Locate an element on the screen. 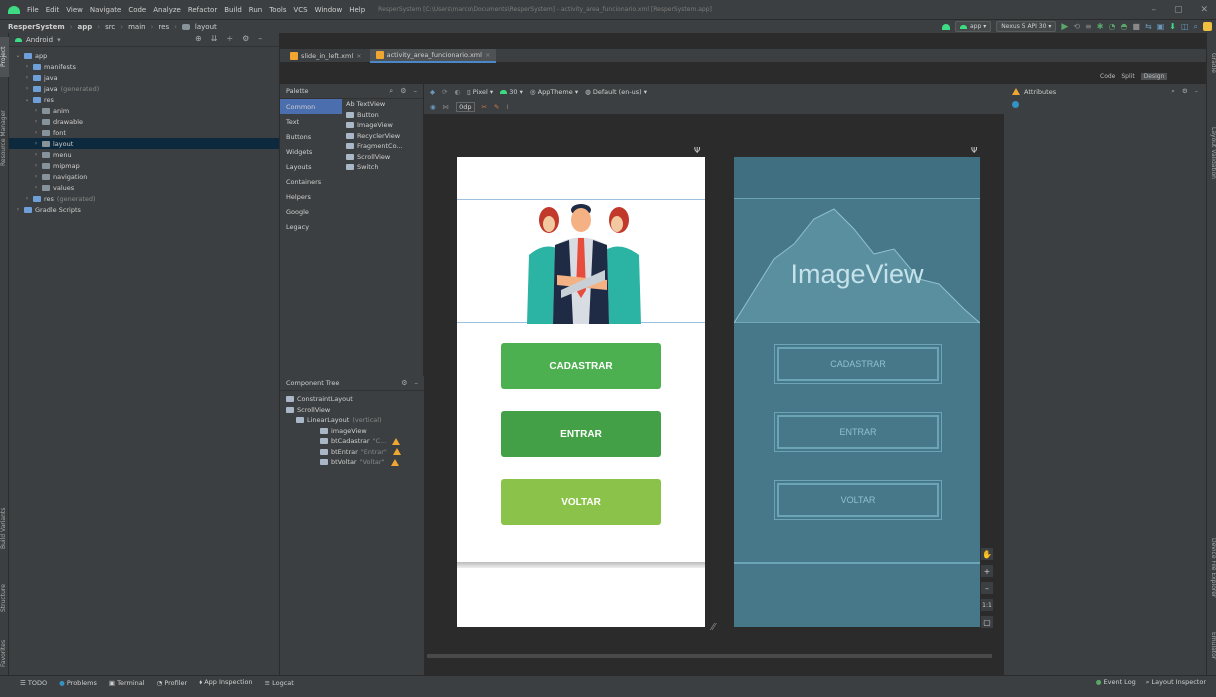  hammer-icon is located at coordinates (946, 26).